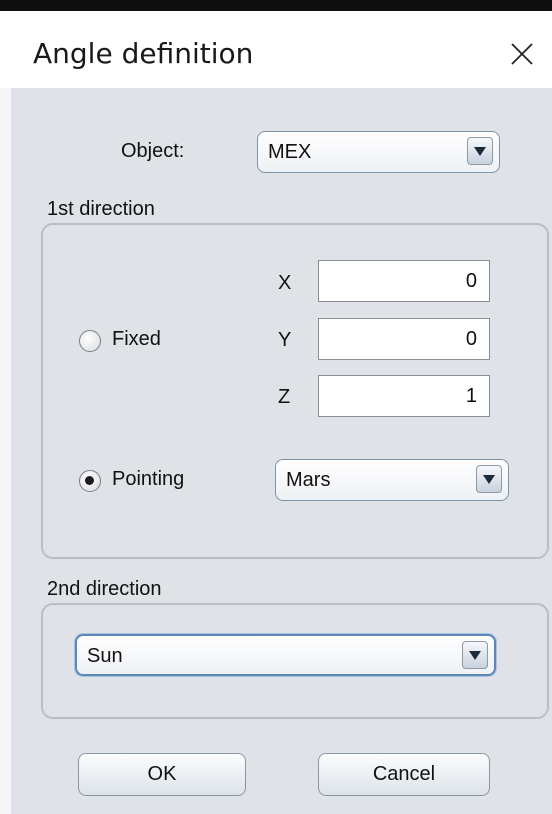 The image size is (552, 814). What do you see at coordinates (471, 339) in the screenshot?
I see `y-value: 0` at bounding box center [471, 339].